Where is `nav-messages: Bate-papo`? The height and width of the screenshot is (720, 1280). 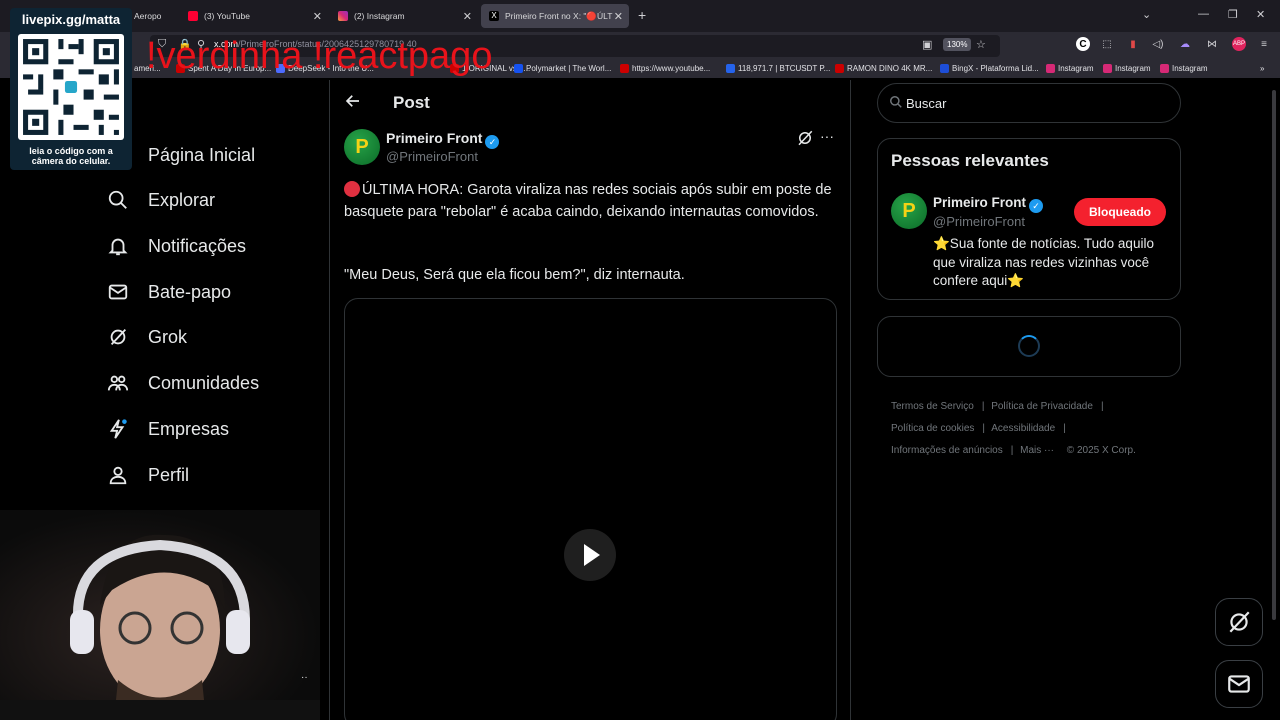
nav-messages: Bate-papo is located at coordinates (168, 292).